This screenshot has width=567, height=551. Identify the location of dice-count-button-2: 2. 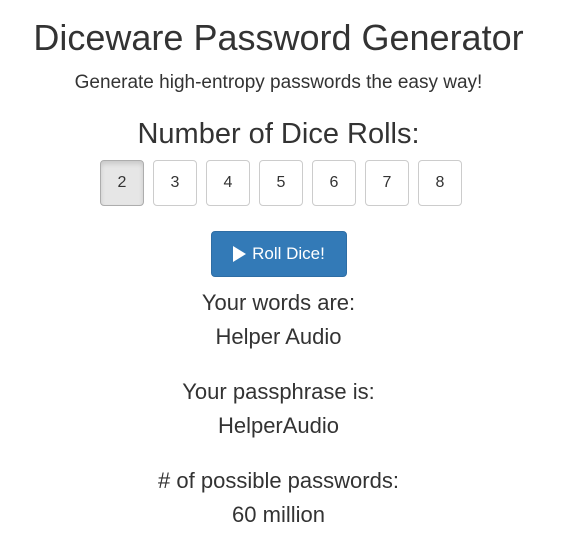
(122, 183).